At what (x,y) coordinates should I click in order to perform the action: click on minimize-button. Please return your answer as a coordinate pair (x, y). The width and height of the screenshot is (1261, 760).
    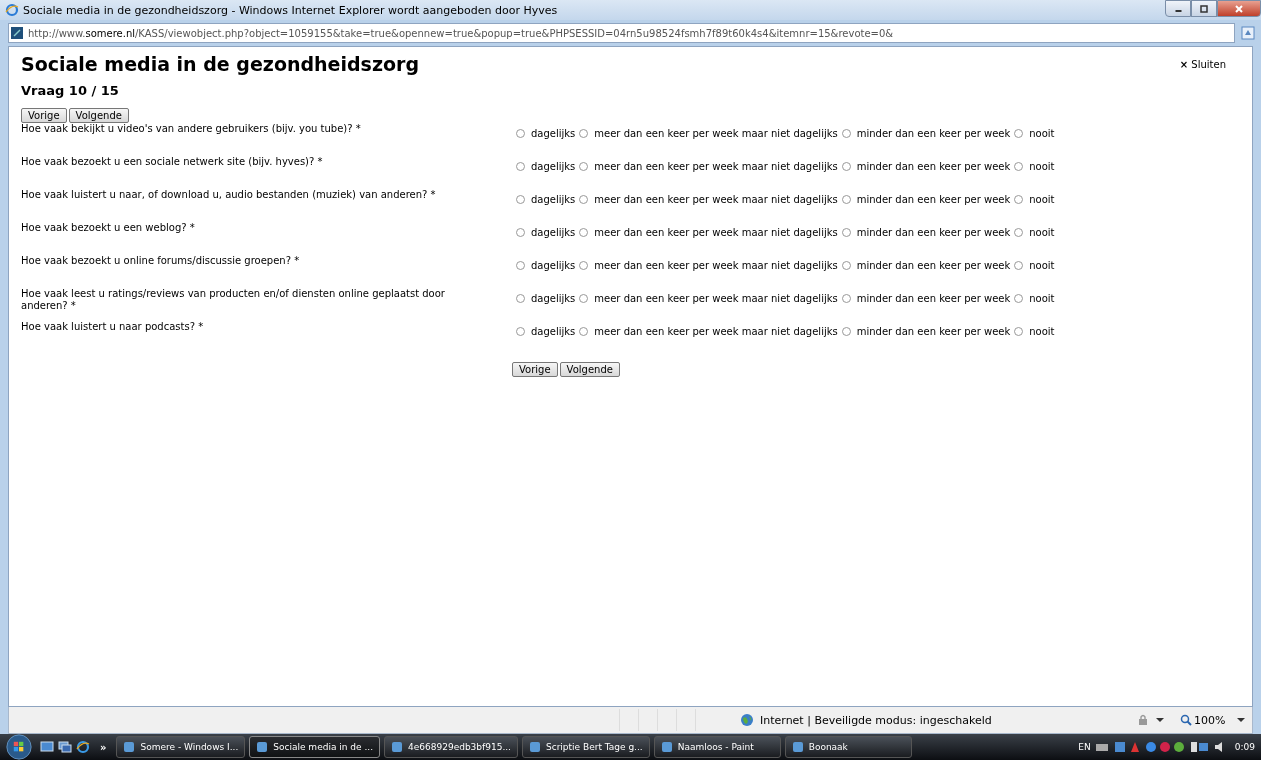
    Looking at the image, I should click on (1178, 8).